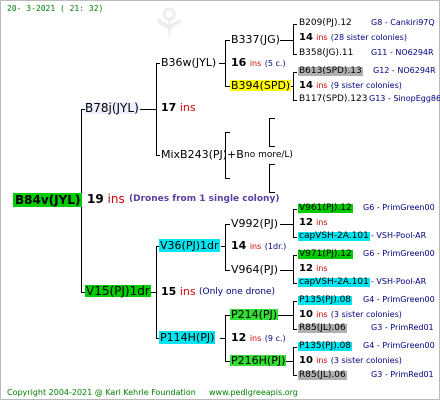  What do you see at coordinates (333, 99) in the screenshot?
I see `r6-queen: B117(SPD).123` at bounding box center [333, 99].